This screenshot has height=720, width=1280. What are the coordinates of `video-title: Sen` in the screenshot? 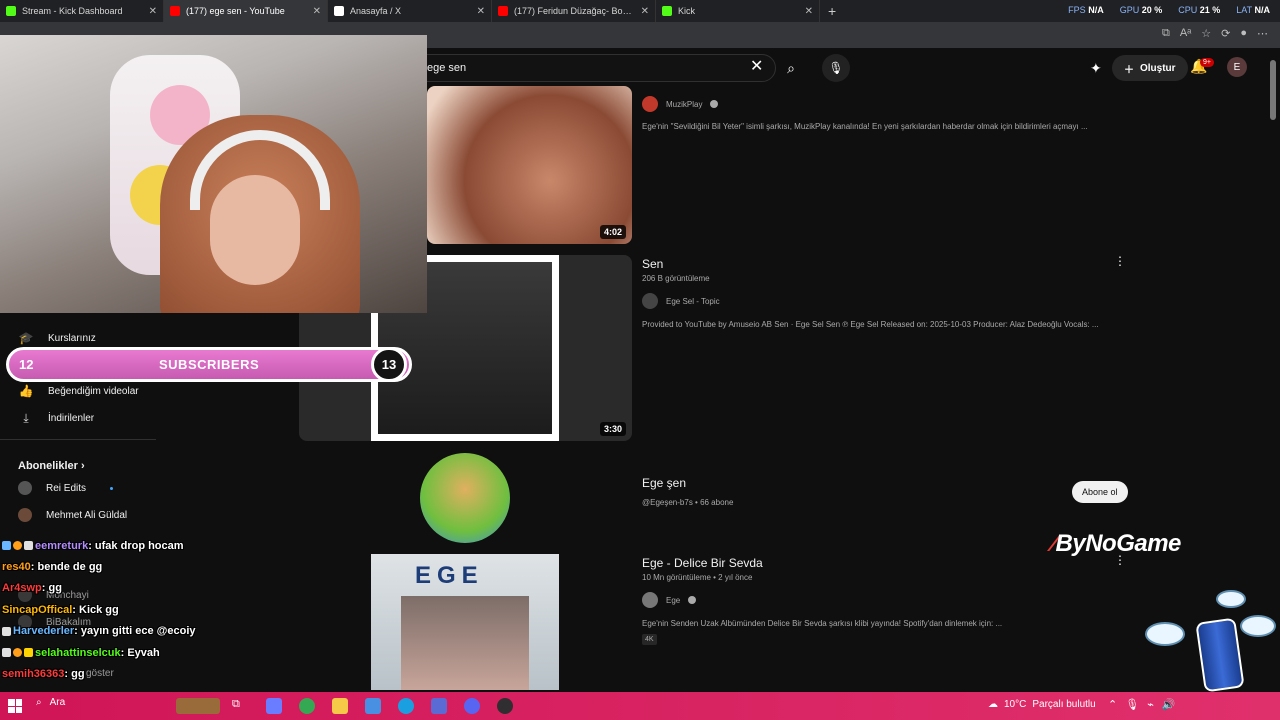 It's located at (652, 264).